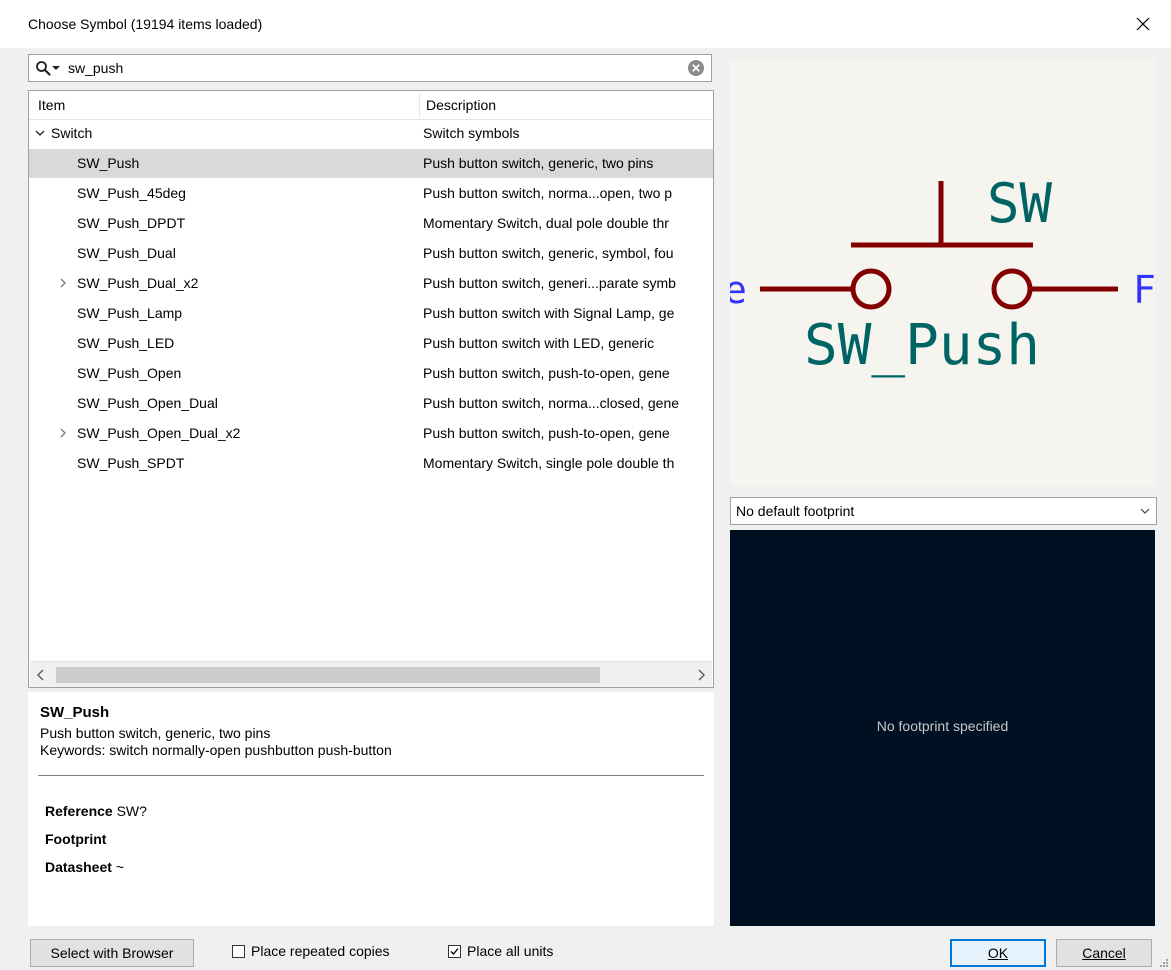  Describe the element at coordinates (371, 775) in the screenshot. I see `details-divider` at that location.